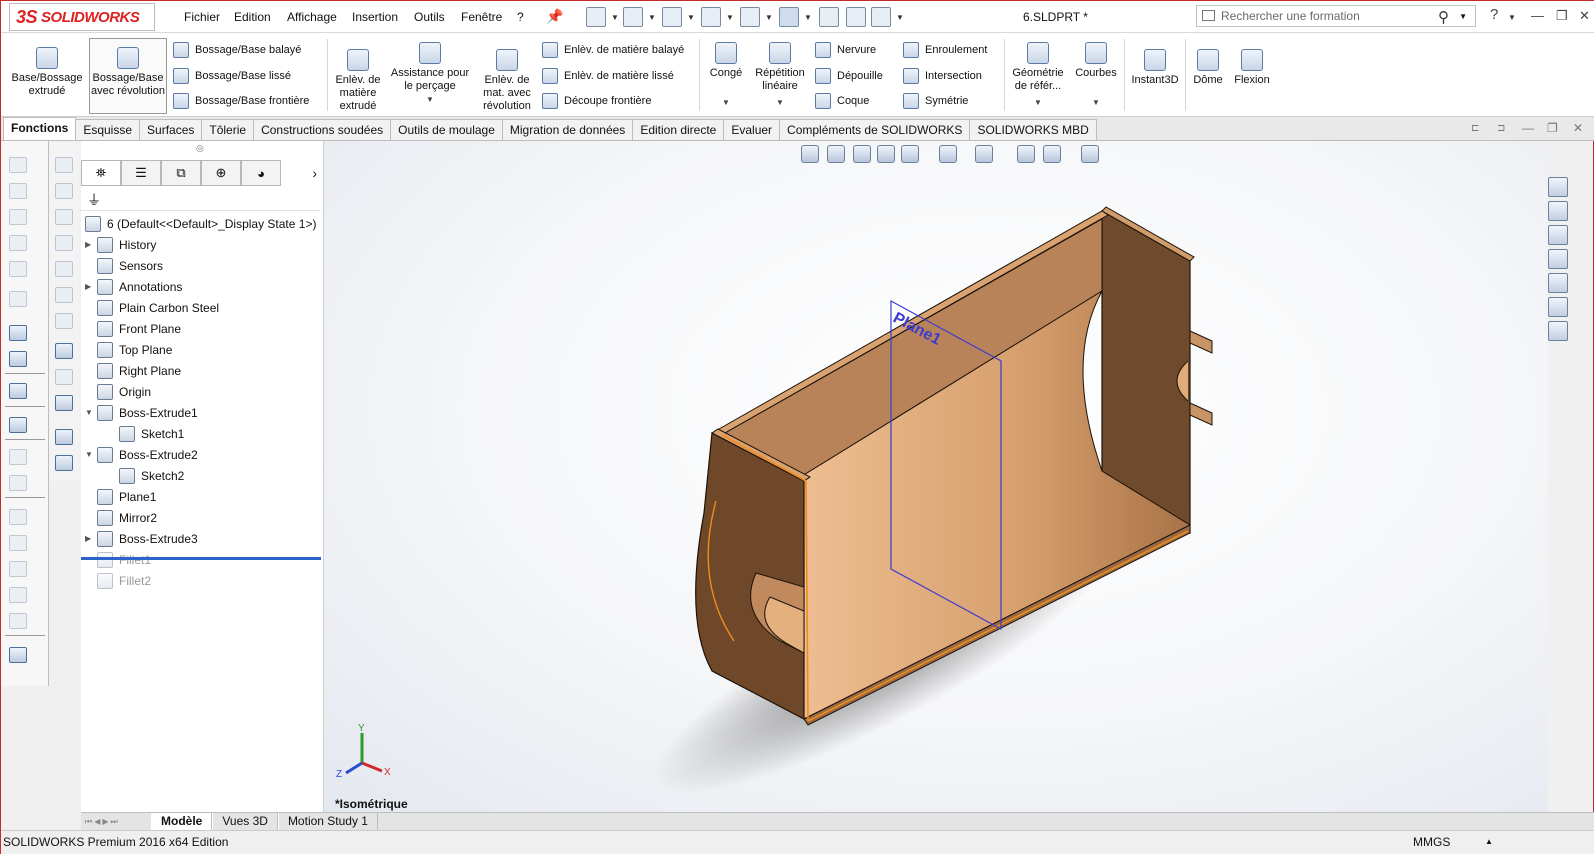 This screenshot has width=1594, height=854. Describe the element at coordinates (203, 517) in the screenshot. I see `tree-item-mirror2: Mirror2` at that location.